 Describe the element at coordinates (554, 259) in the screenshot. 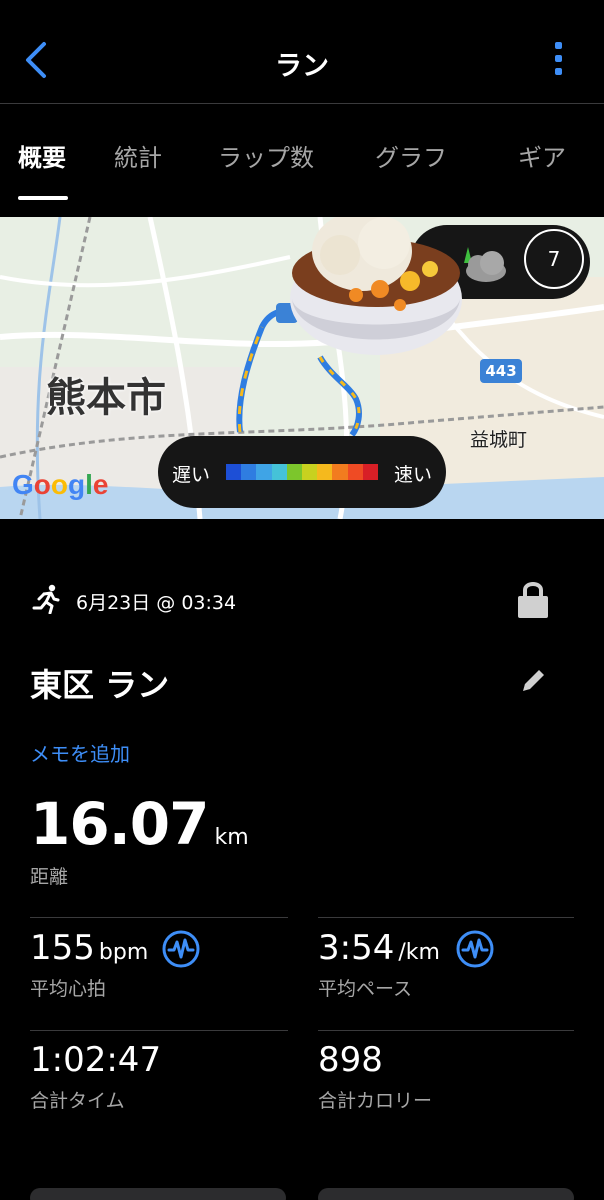

I see `compass-icon: 7` at that location.